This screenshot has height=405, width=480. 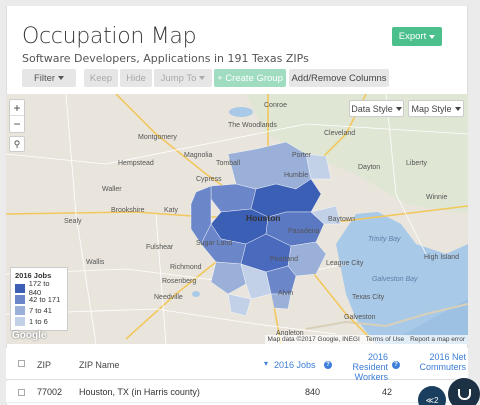 I want to click on export-button: Export, so click(x=417, y=36).